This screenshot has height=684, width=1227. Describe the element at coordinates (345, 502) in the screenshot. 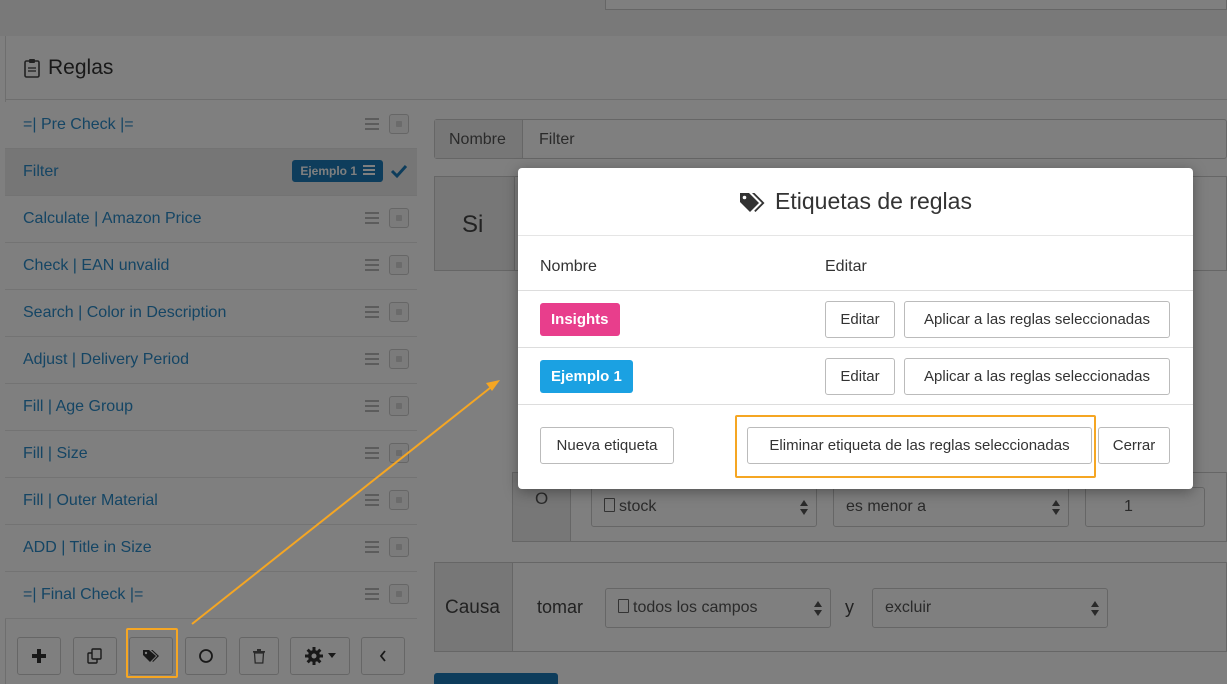

I see `annotation-arrow` at that location.